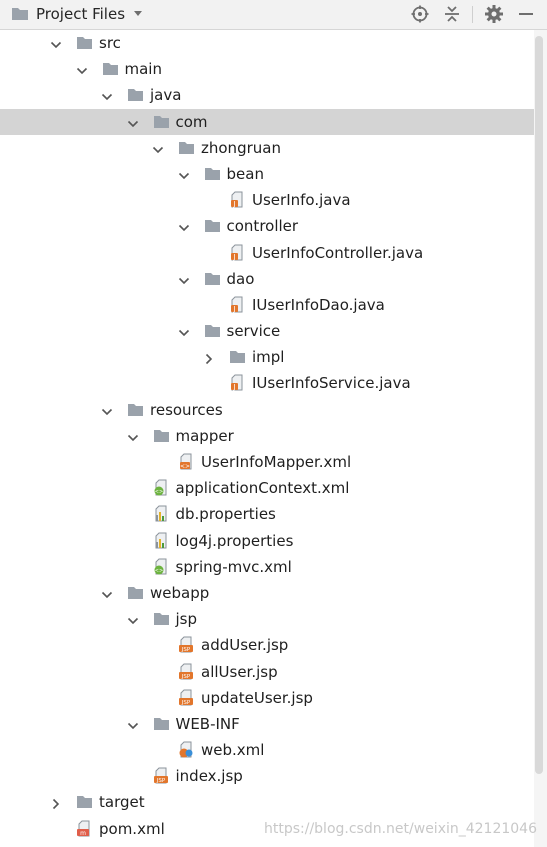 This screenshot has width=547, height=847. I want to click on tree-item-label: UserInfoMapper.xml, so click(276, 462).